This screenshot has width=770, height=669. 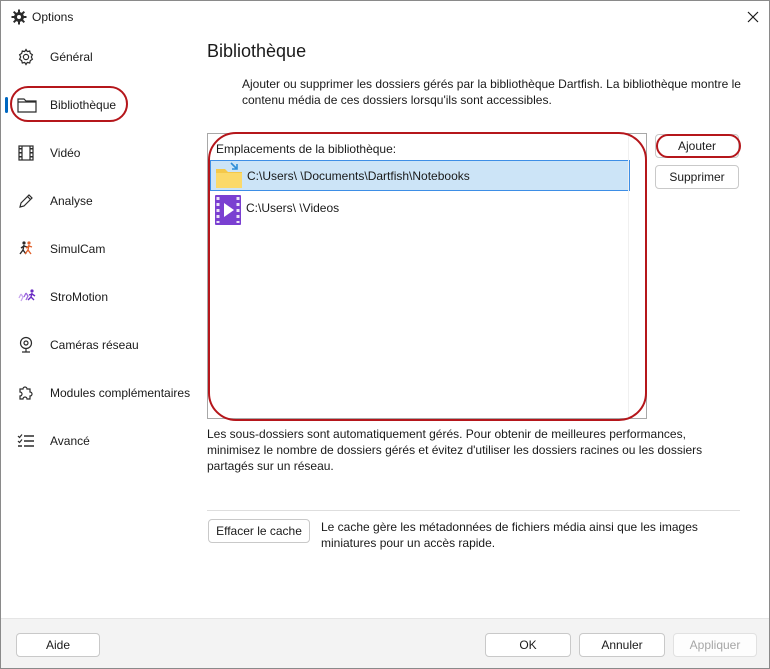 What do you see at coordinates (697, 146) in the screenshot?
I see `add-folder-button: Ajouter` at bounding box center [697, 146].